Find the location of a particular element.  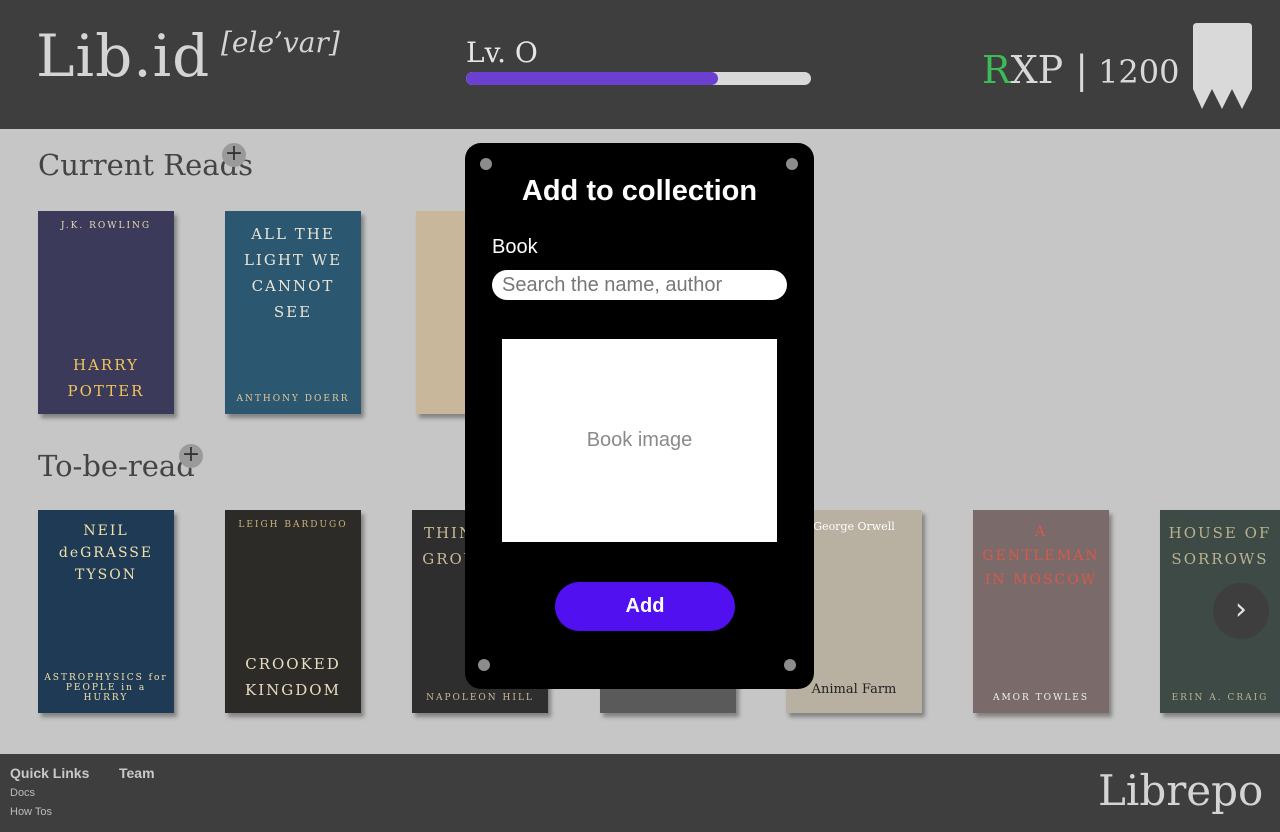

book-title: HARRY POTTER is located at coordinates (106, 378).